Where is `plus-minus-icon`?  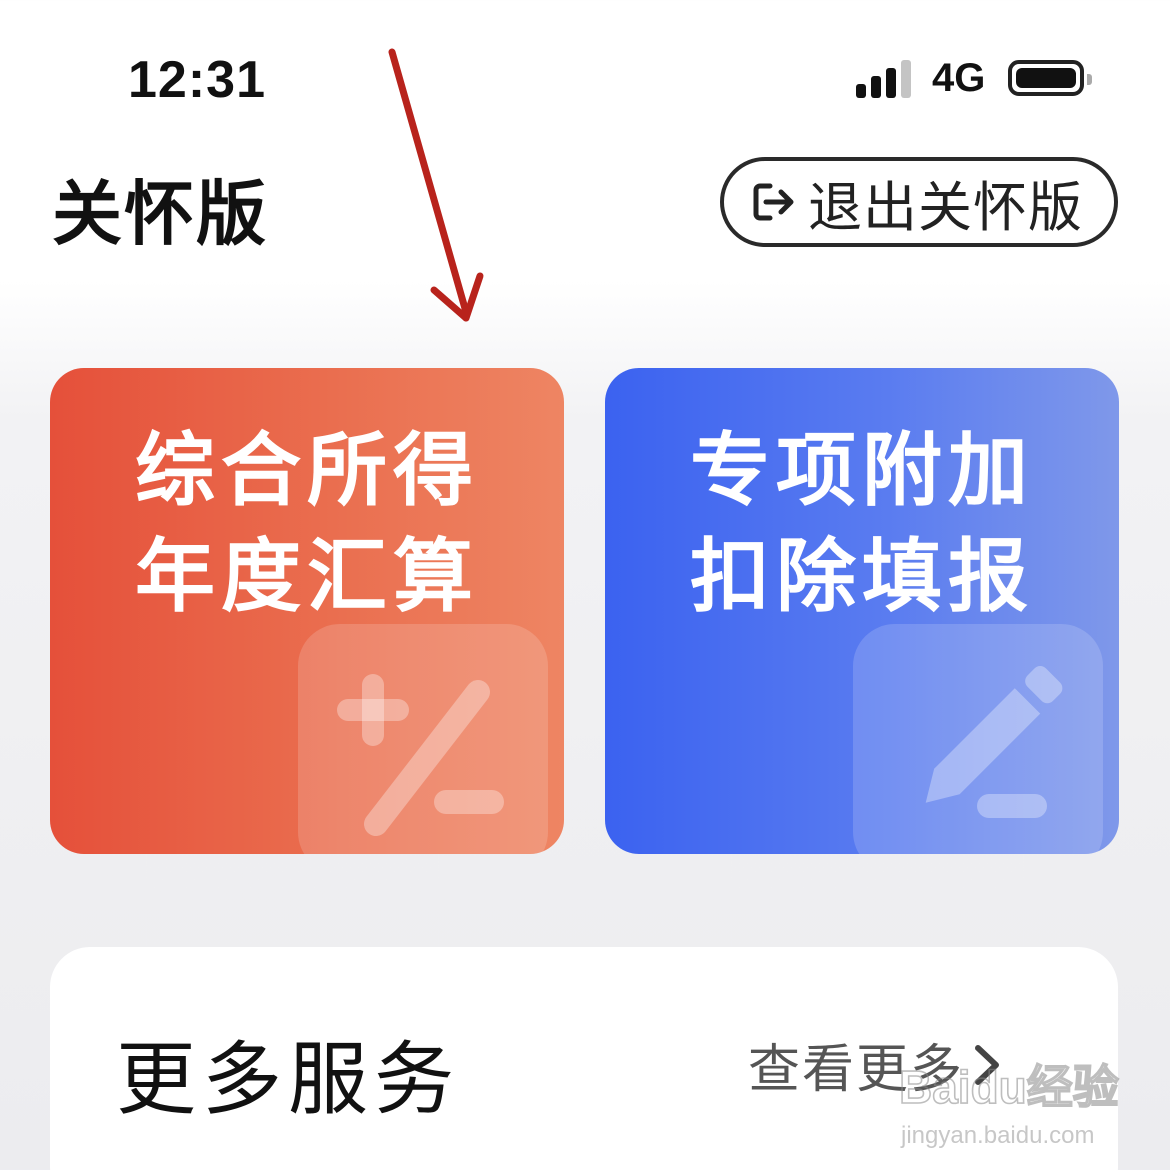 plus-minus-icon is located at coordinates (423, 739).